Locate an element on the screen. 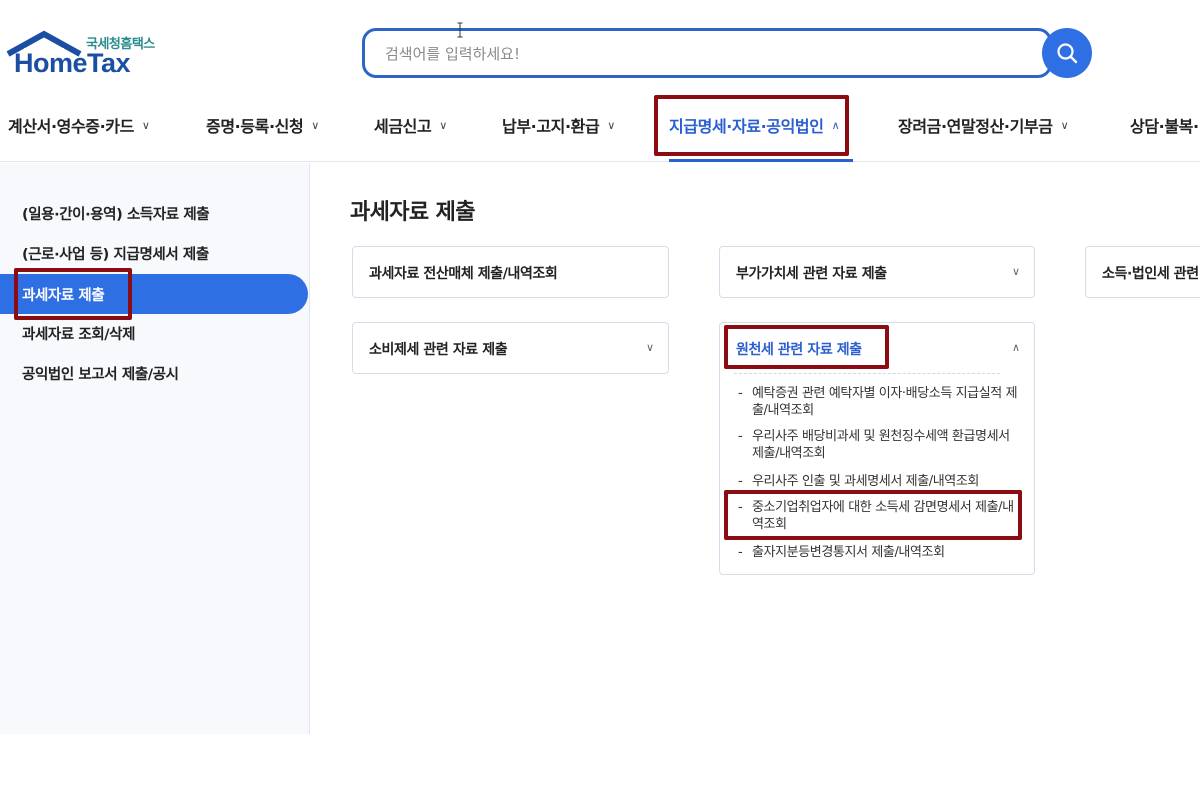 The height and width of the screenshot is (800, 1200). logo-title: HomeTax is located at coordinates (72, 63).